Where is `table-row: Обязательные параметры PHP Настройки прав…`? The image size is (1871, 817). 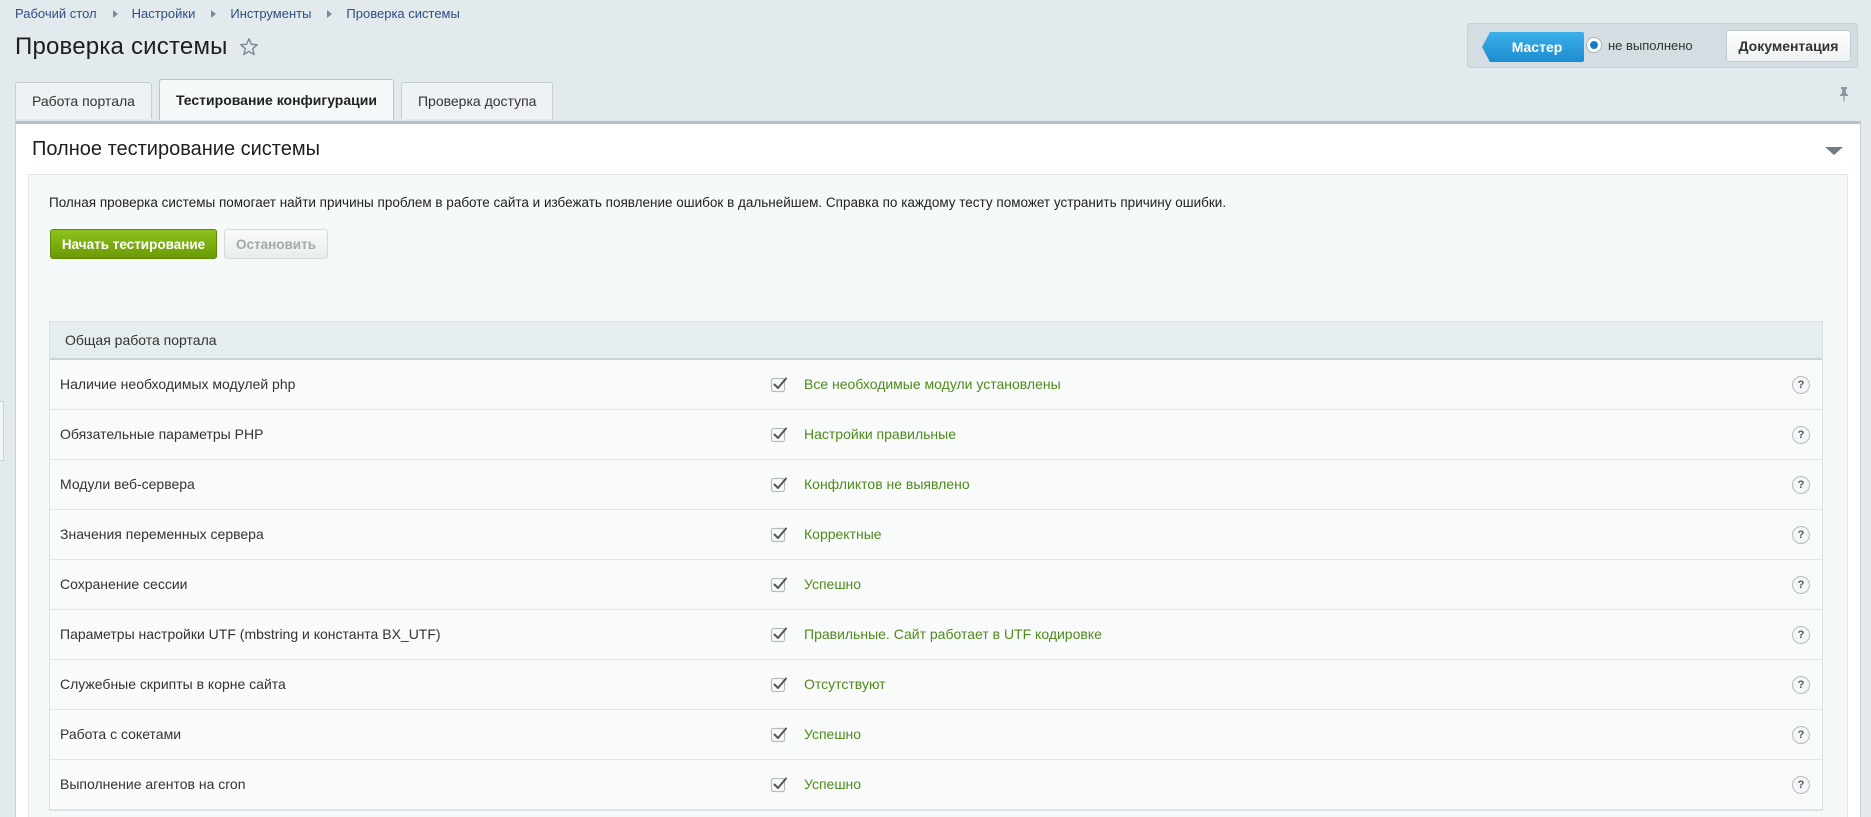
table-row: Обязательные параметры PHP Настройки прав… is located at coordinates (936, 435).